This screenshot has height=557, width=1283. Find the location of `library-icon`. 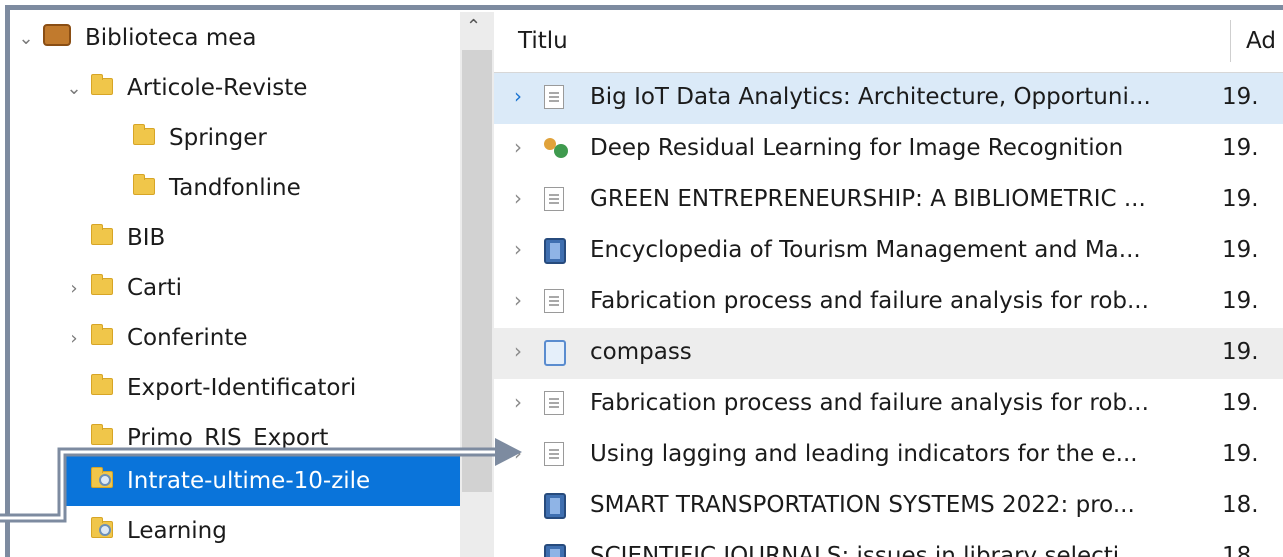

library-icon is located at coordinates (57, 38).